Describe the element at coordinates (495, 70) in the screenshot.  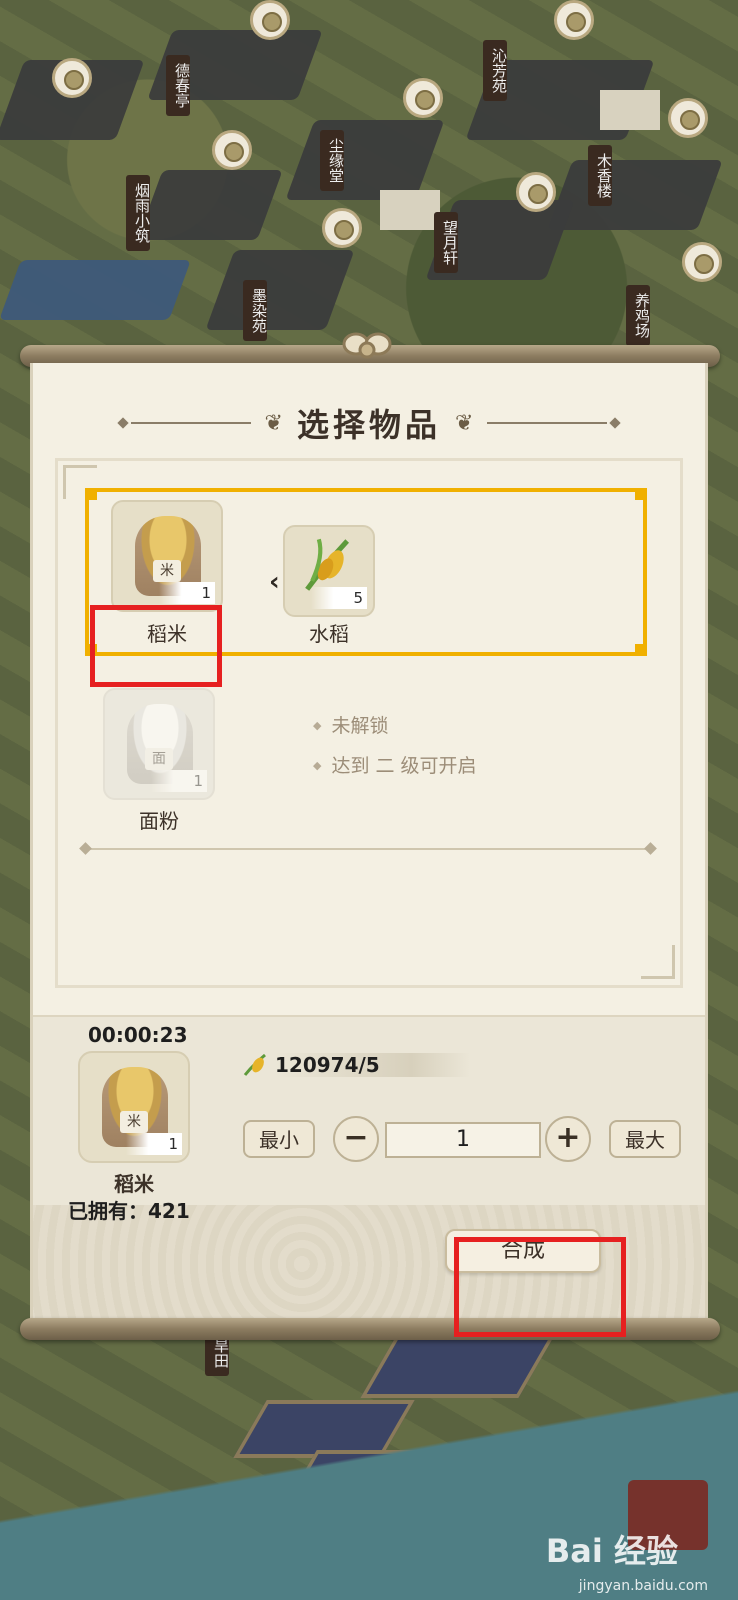
I see `building-sign: 沁芳苑` at that location.